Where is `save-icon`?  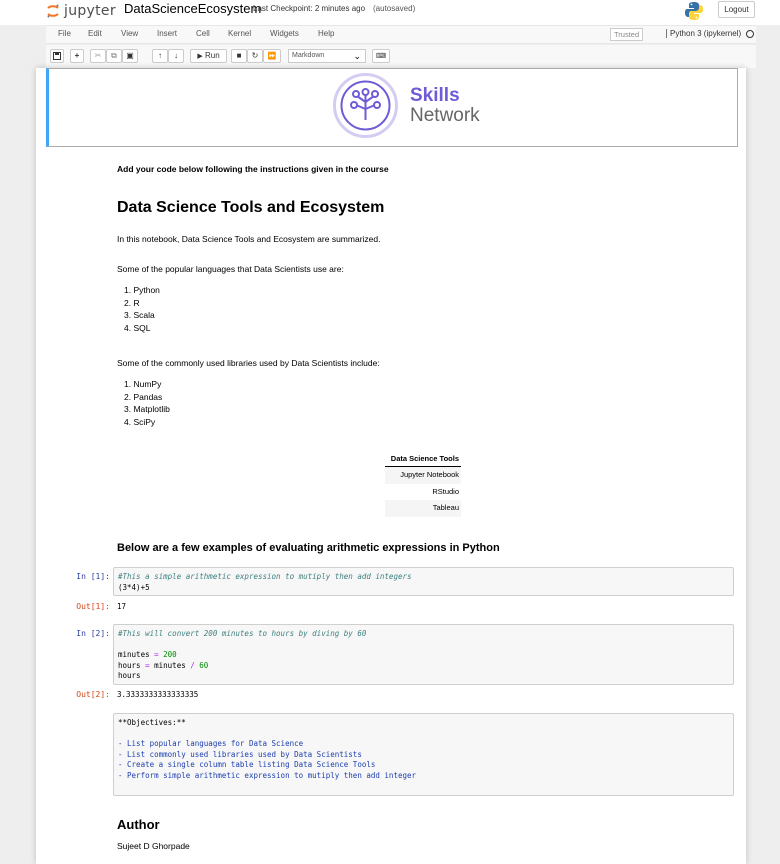 save-icon is located at coordinates (57, 56).